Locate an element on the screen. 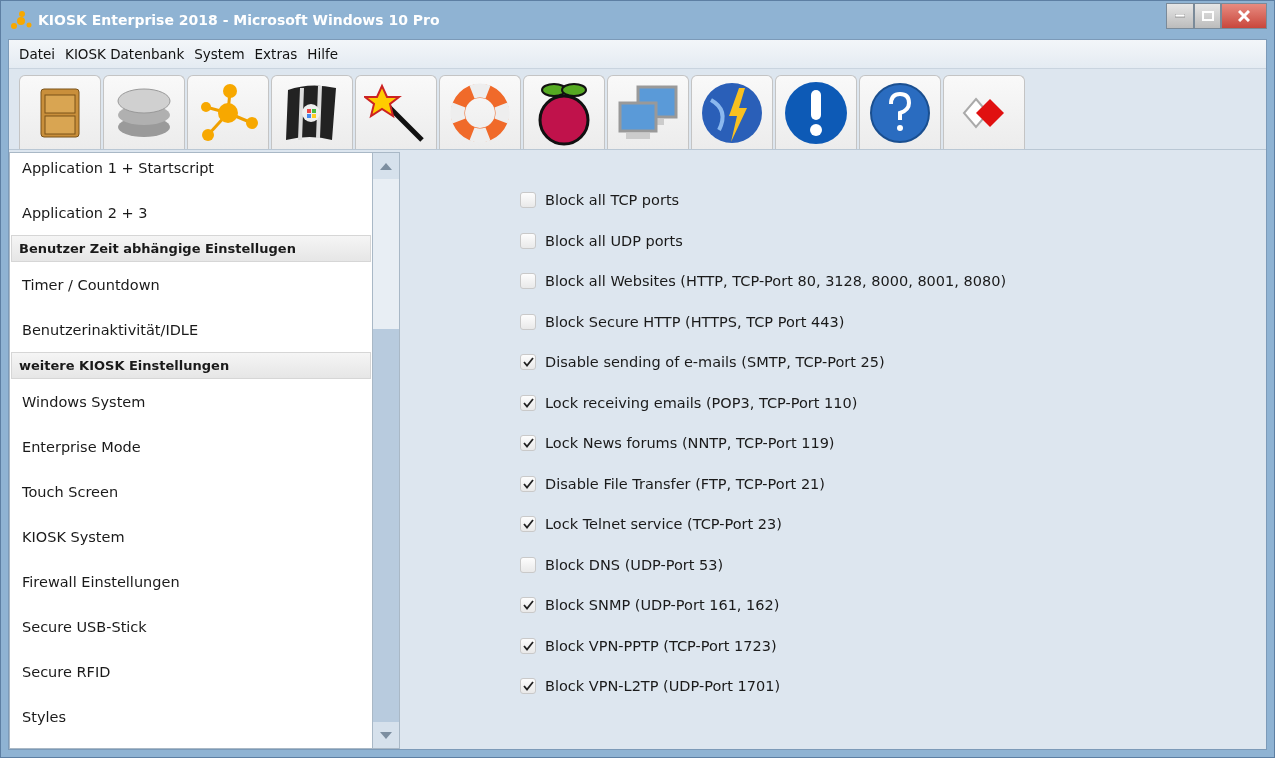  sidebar-item: Windows System is located at coordinates (191, 401).